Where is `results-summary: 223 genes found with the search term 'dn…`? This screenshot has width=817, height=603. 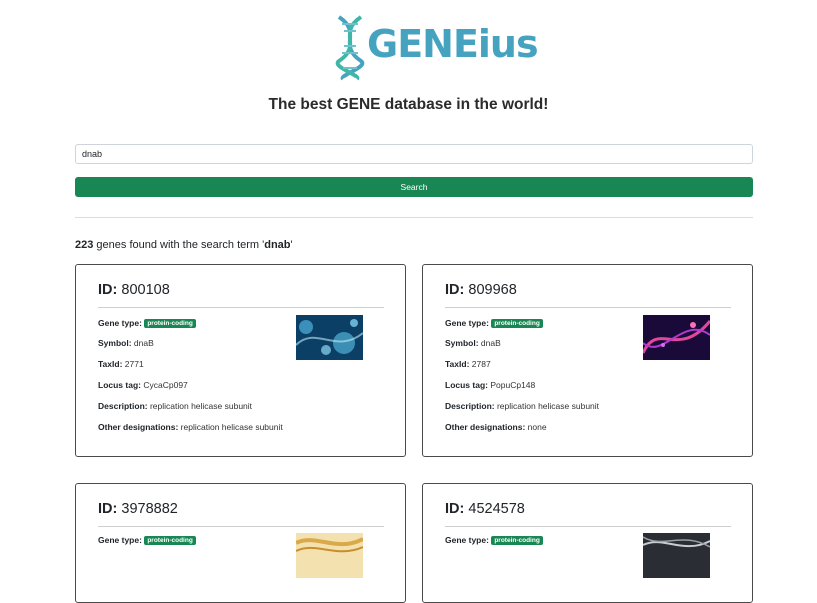
results-summary: 223 genes found with the search term 'dn… is located at coordinates (184, 245).